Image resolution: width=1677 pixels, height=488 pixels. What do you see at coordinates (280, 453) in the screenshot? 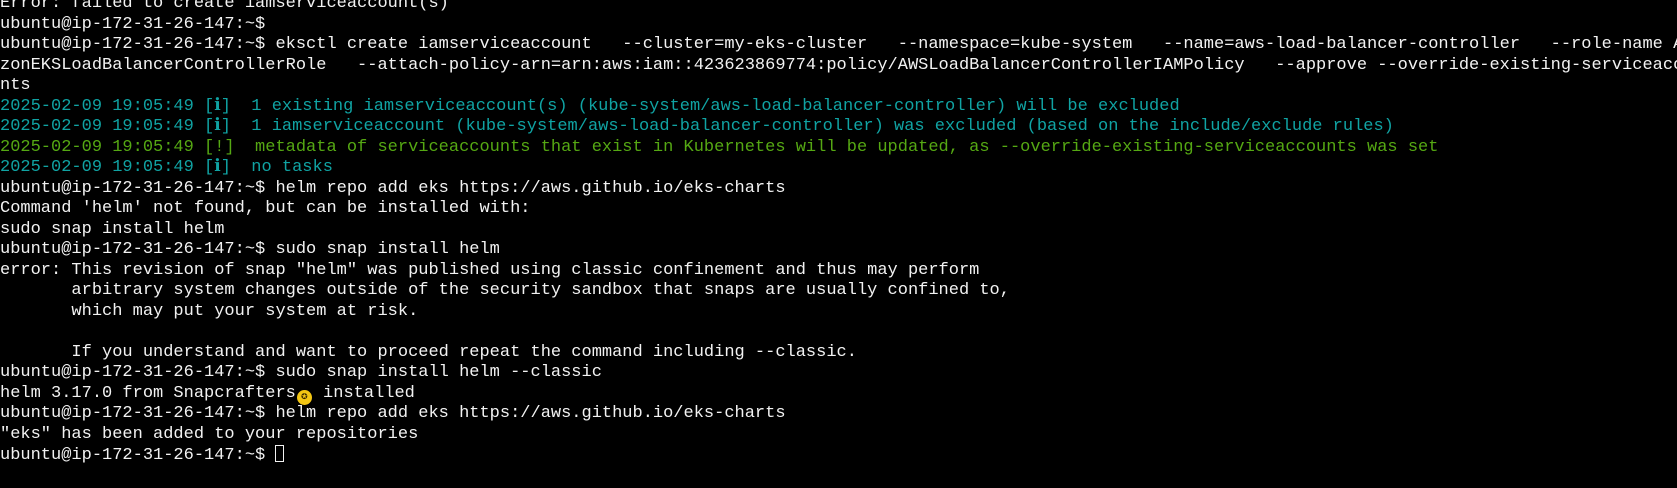
I see `cursor` at bounding box center [280, 453].